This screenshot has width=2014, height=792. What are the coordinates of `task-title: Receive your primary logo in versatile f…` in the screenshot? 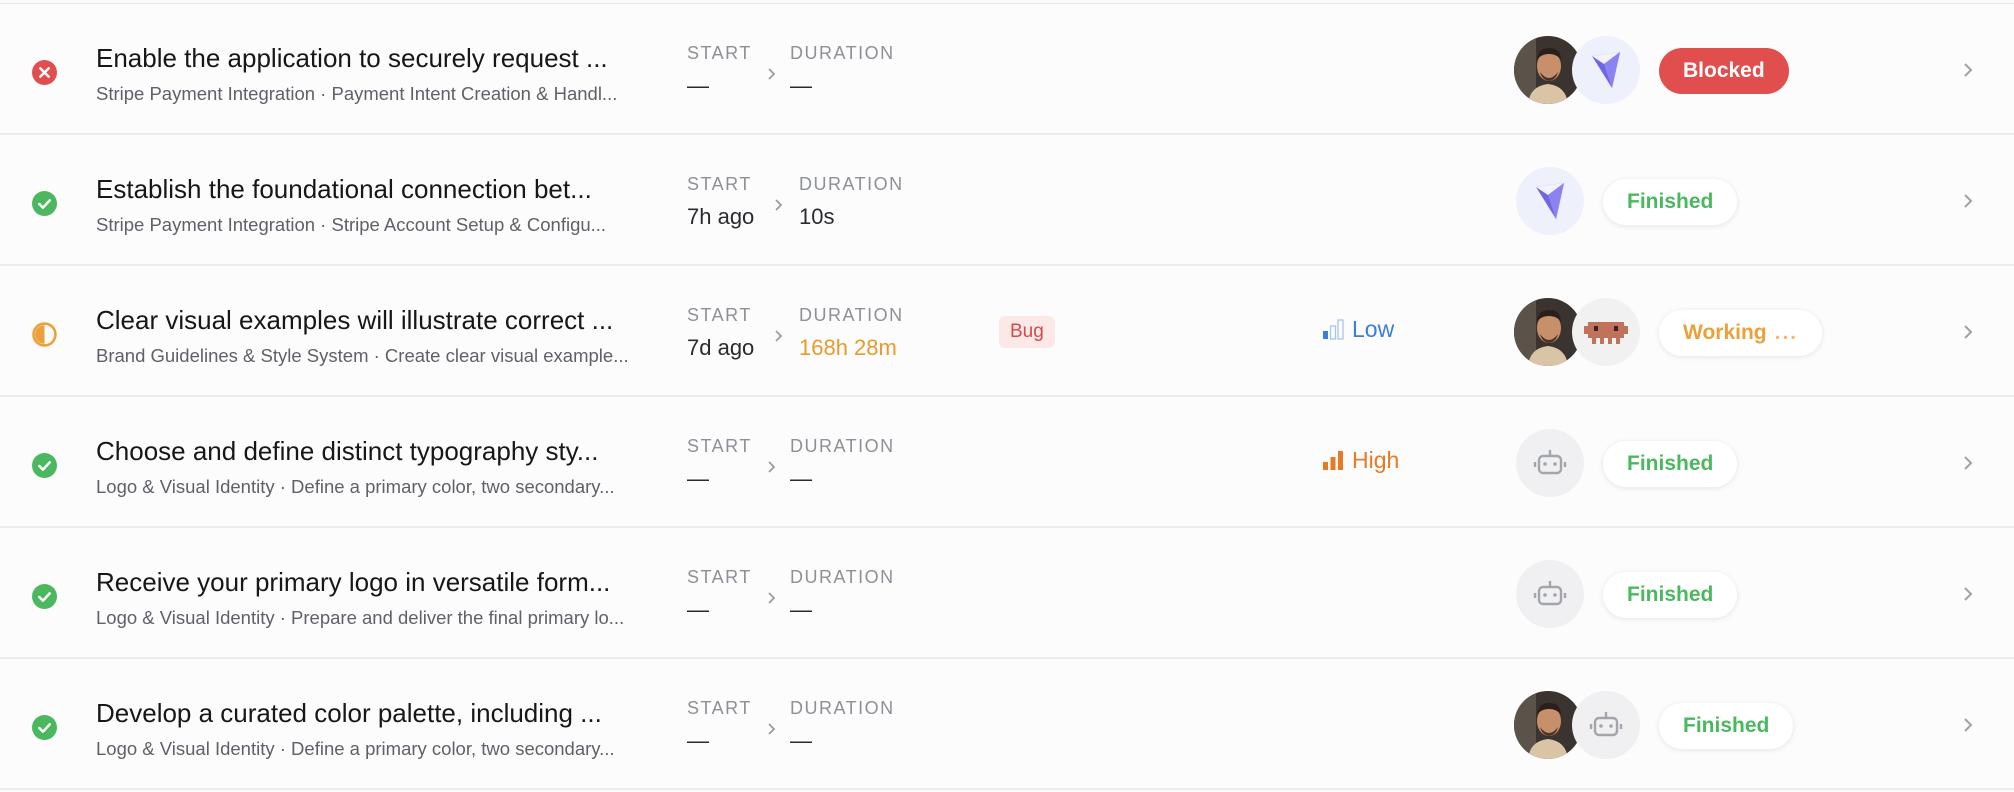 It's located at (366, 582).